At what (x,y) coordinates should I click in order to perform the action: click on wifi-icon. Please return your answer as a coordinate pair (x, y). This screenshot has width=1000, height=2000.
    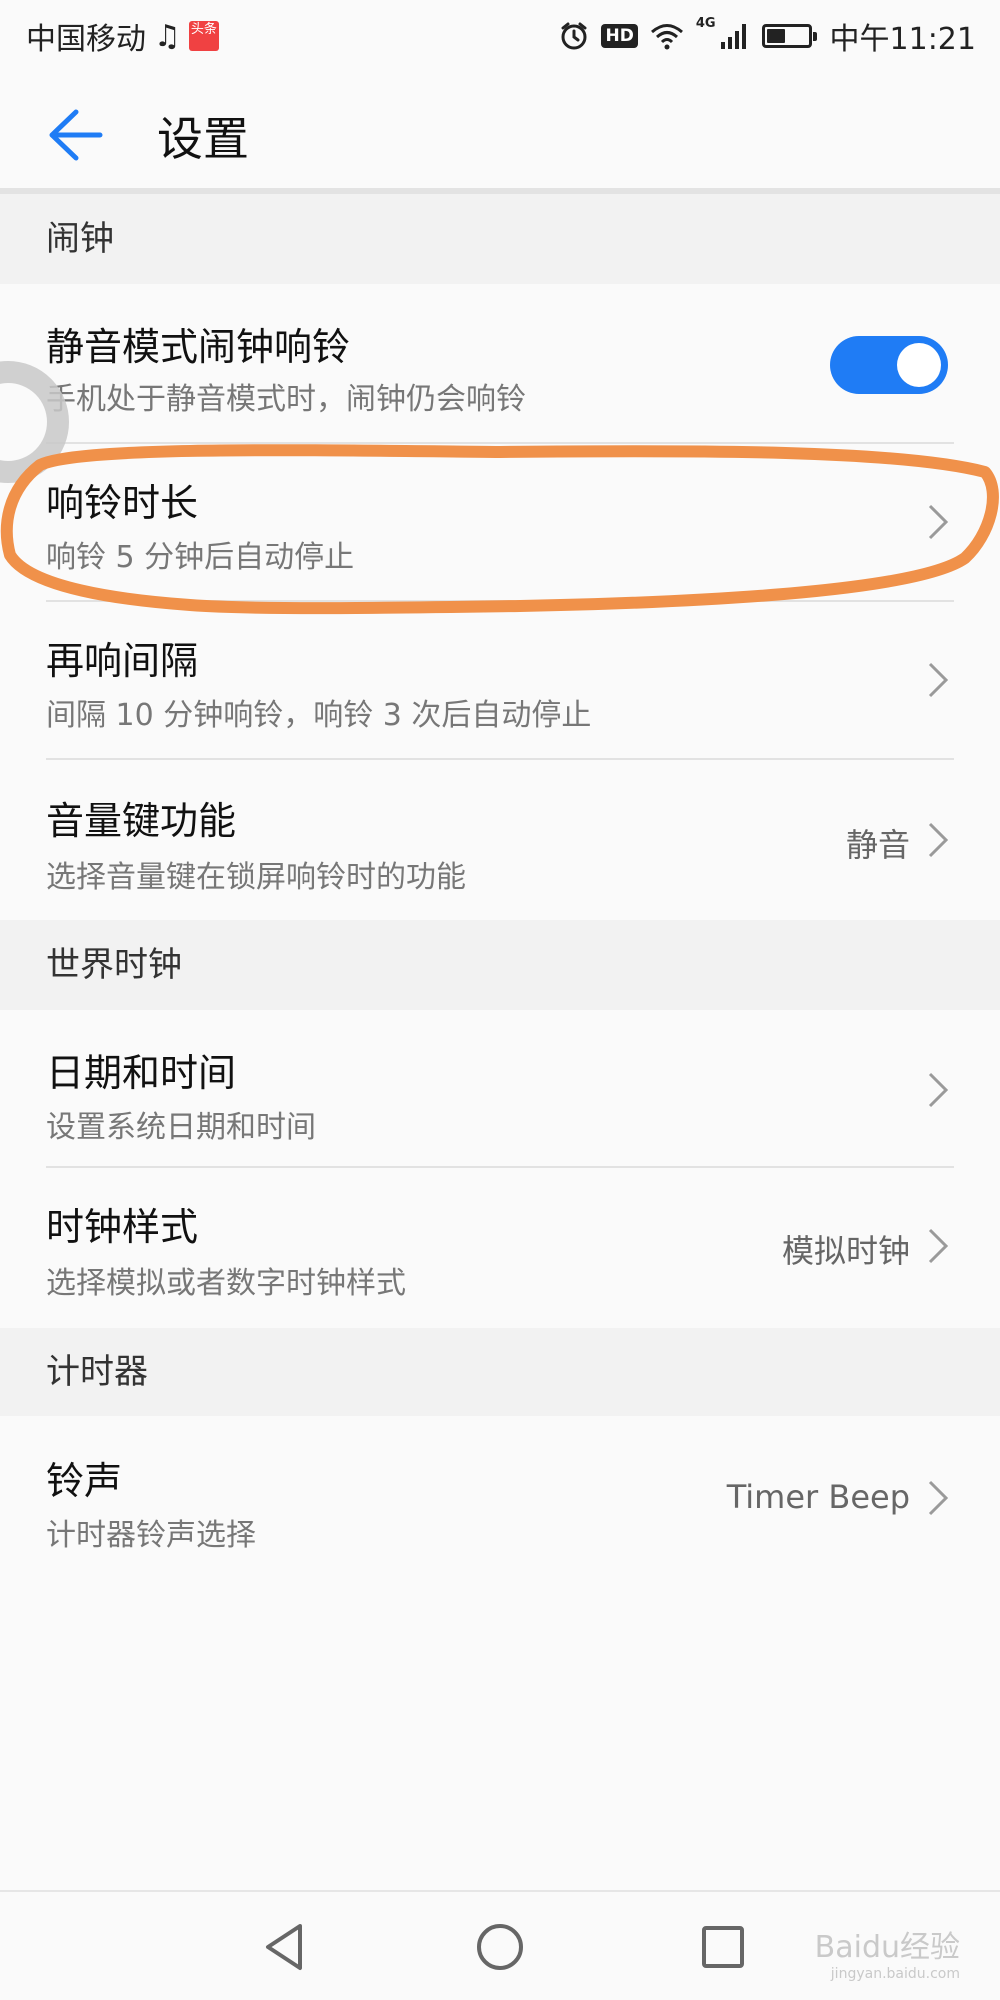
    Looking at the image, I should click on (666, 37).